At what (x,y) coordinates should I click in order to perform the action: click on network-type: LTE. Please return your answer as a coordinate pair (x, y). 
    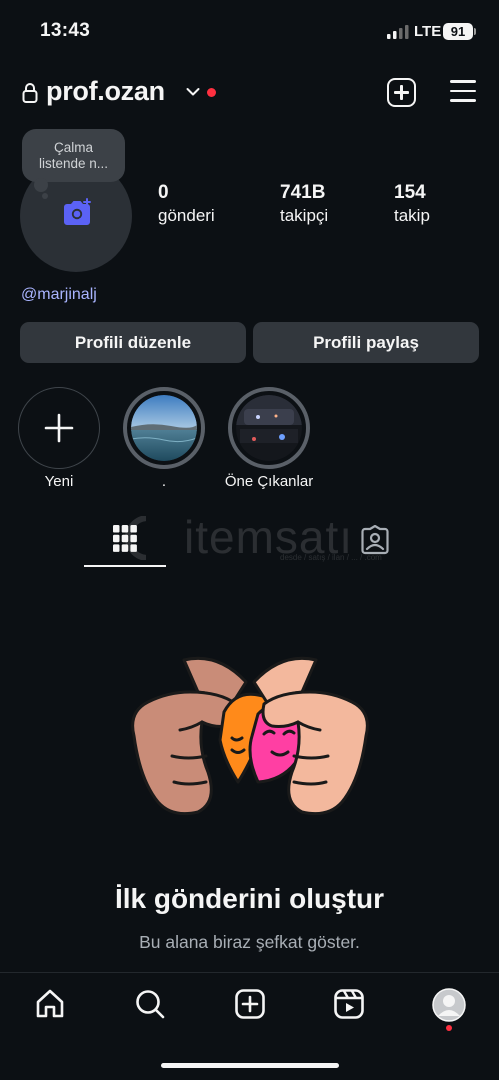
    Looking at the image, I should click on (428, 31).